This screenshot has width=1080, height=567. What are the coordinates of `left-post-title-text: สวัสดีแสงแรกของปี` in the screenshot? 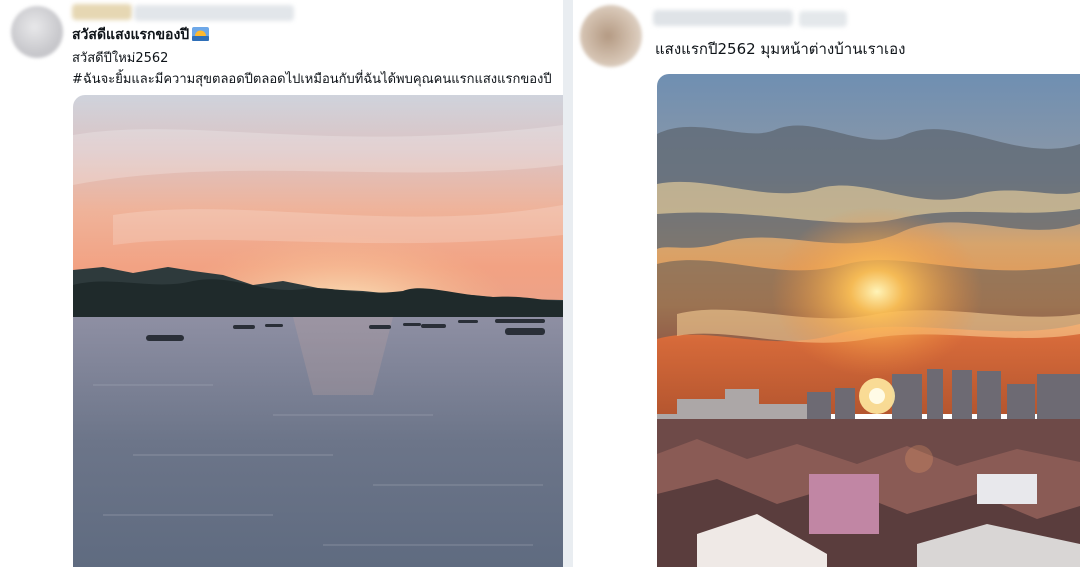 It's located at (131, 35).